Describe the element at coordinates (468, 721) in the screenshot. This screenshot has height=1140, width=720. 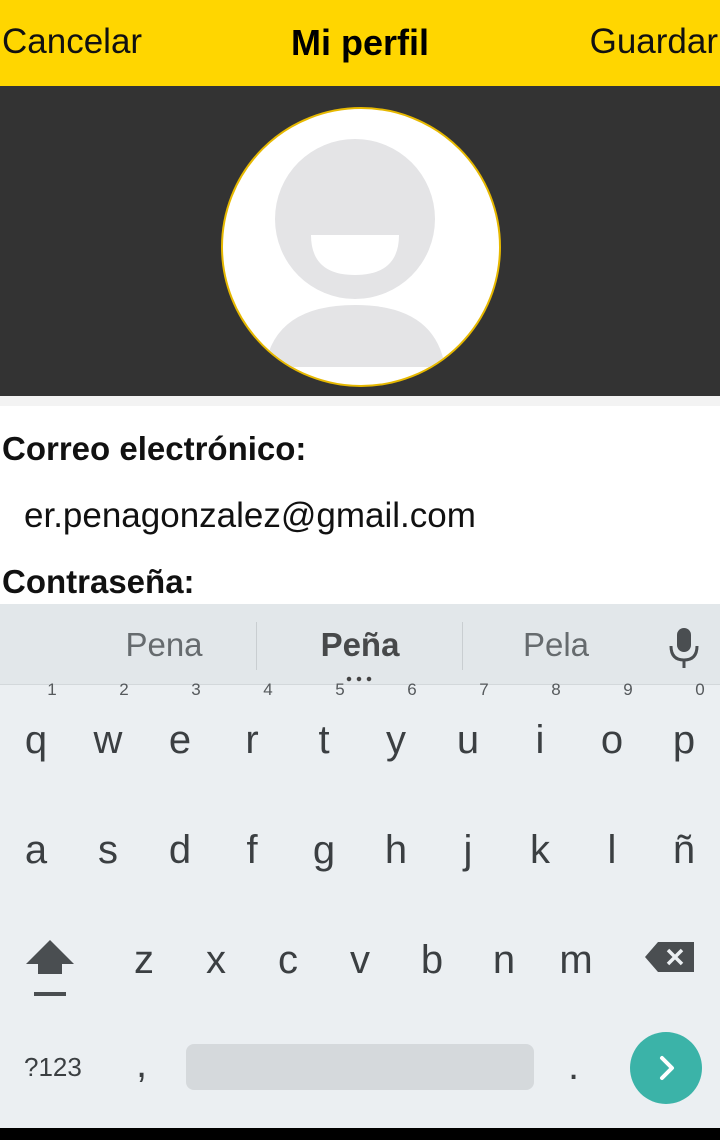
I see `key-u: 7u` at that location.